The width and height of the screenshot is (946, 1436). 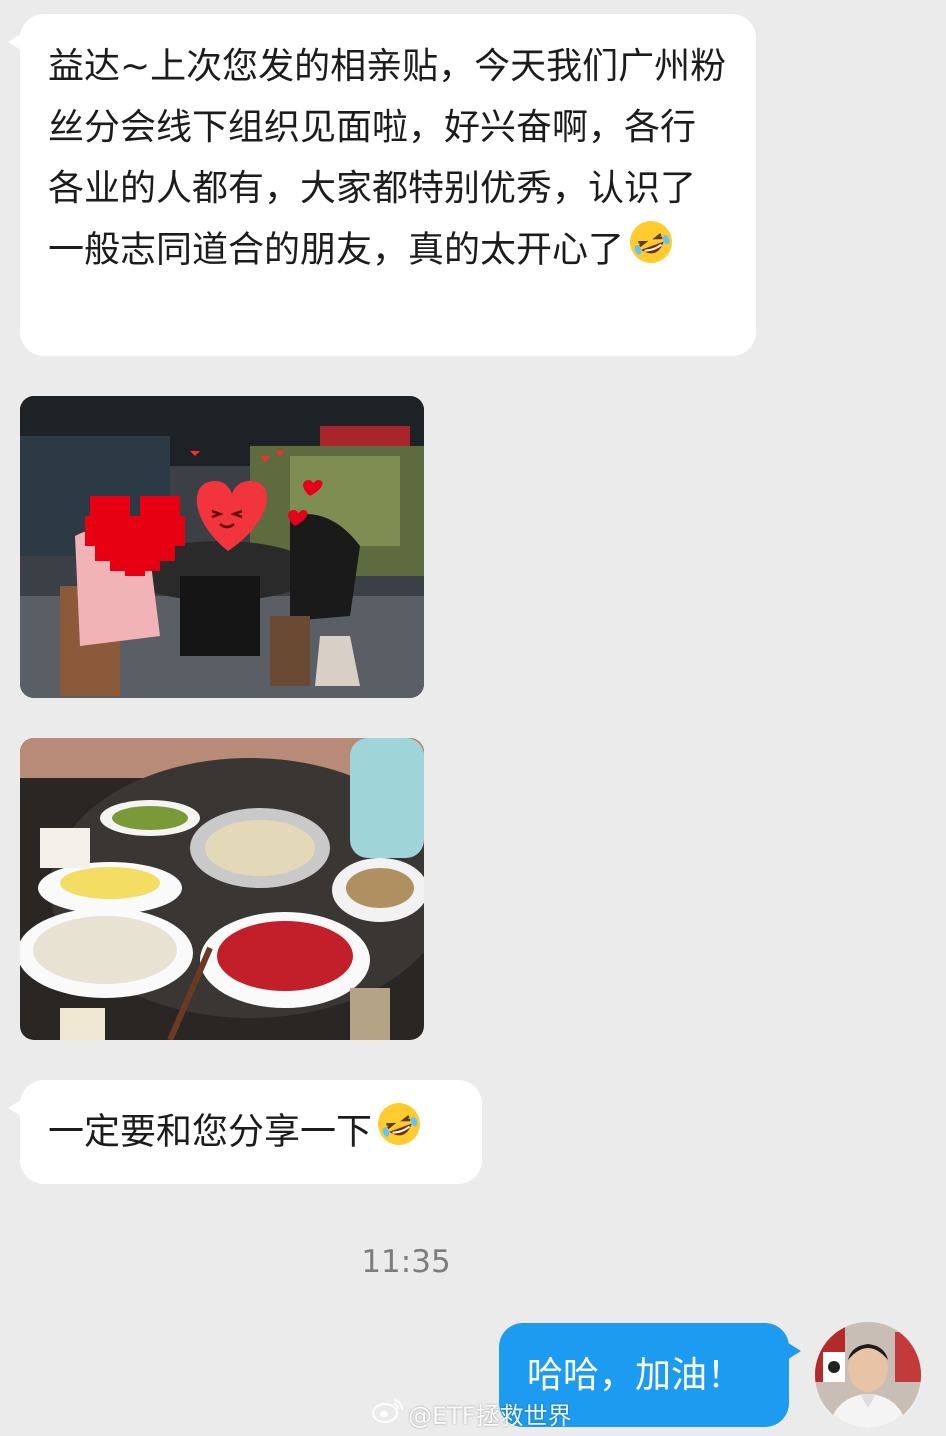 What do you see at coordinates (406, 1262) in the screenshot?
I see `message-timestamp: 11:35` at bounding box center [406, 1262].